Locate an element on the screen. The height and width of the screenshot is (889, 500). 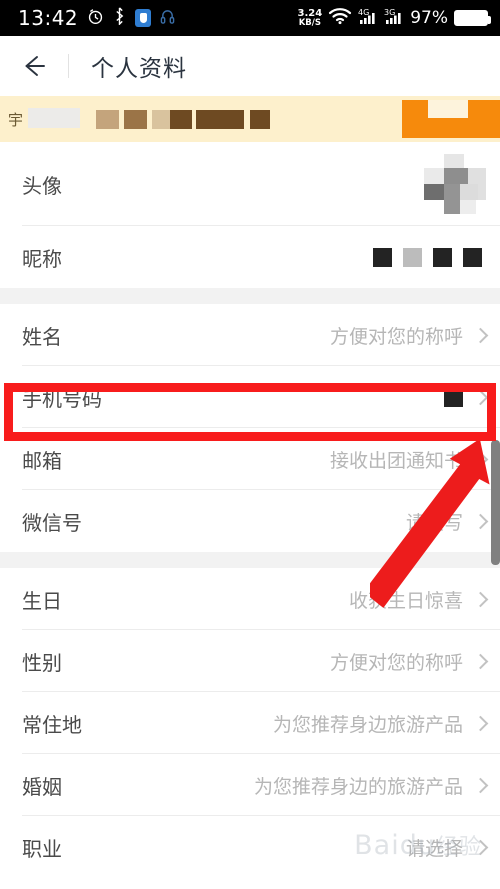
row-email: 邮箱 接收出团通知书 is located at coordinates (250, 459).